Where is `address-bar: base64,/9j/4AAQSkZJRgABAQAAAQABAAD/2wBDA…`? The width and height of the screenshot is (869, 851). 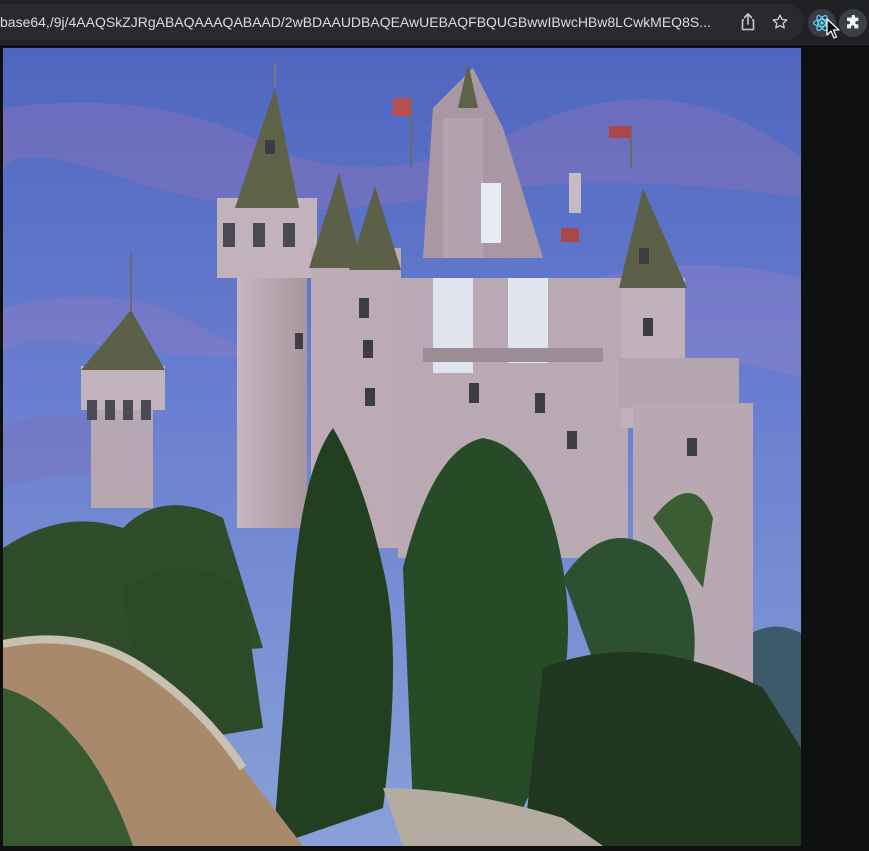 address-bar: base64,/9j/4AAQSkZJRgABAQAAAQABAAD/2wBDA… is located at coordinates (402, 22).